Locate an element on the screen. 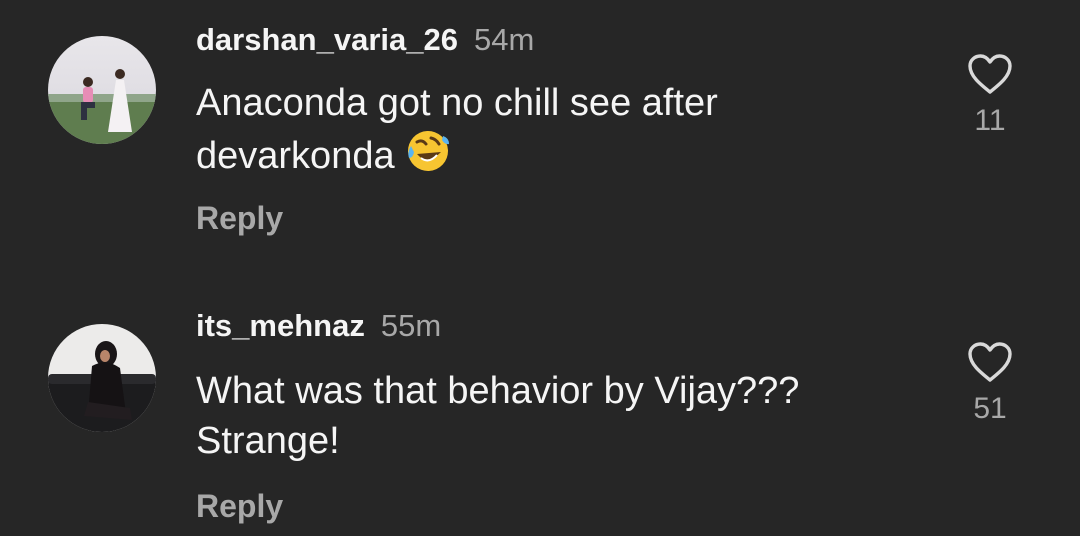  rolling-on-floor-laughing-icon is located at coordinates (428, 157).